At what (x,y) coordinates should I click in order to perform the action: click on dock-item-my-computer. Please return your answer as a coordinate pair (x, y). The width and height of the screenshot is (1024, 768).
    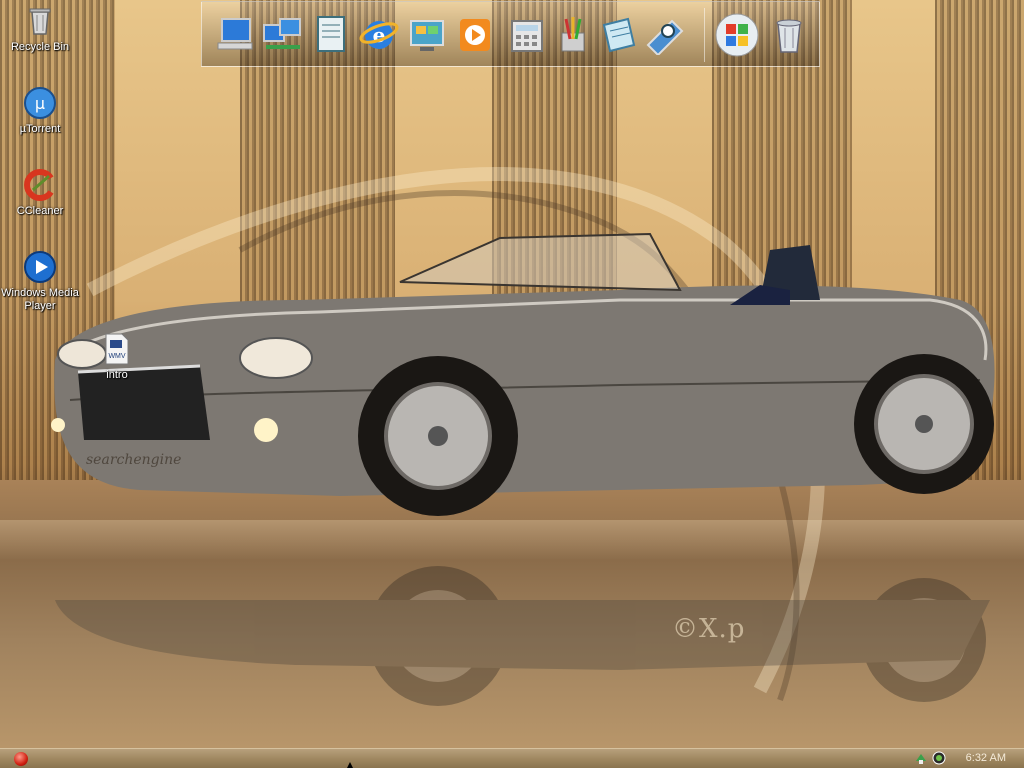
    Looking at the image, I should click on (235, 35).